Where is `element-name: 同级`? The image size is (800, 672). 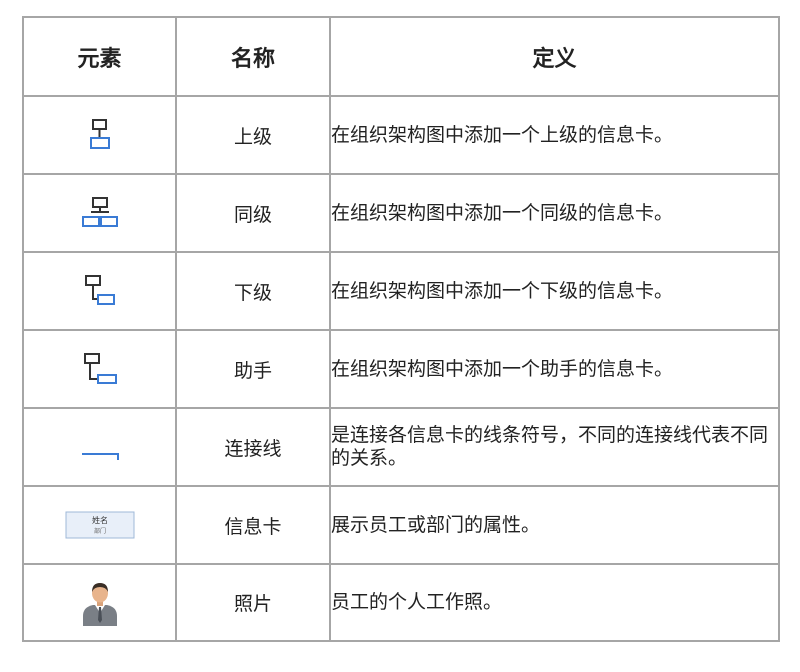
element-name: 同级 is located at coordinates (253, 213).